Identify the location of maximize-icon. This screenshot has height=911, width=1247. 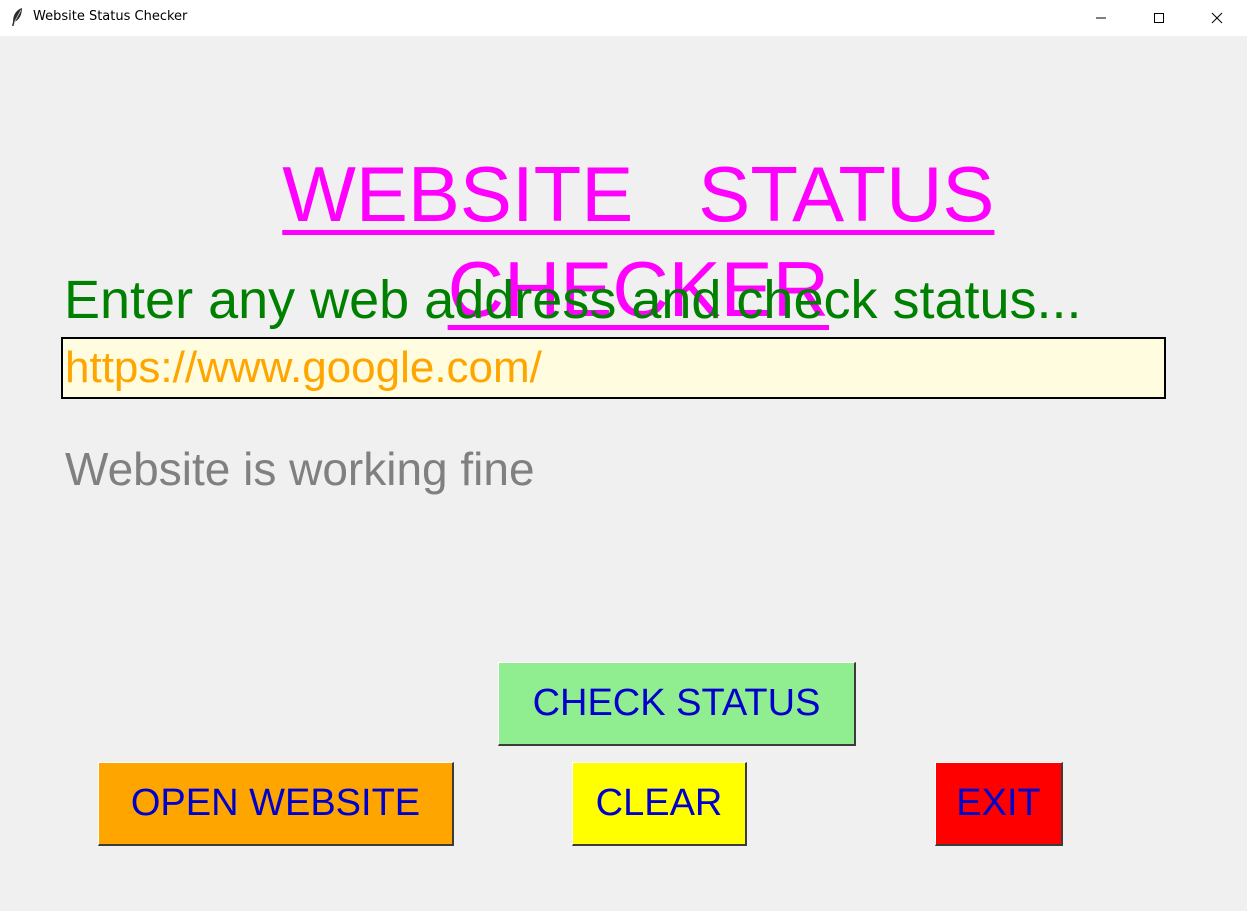
(1159, 18).